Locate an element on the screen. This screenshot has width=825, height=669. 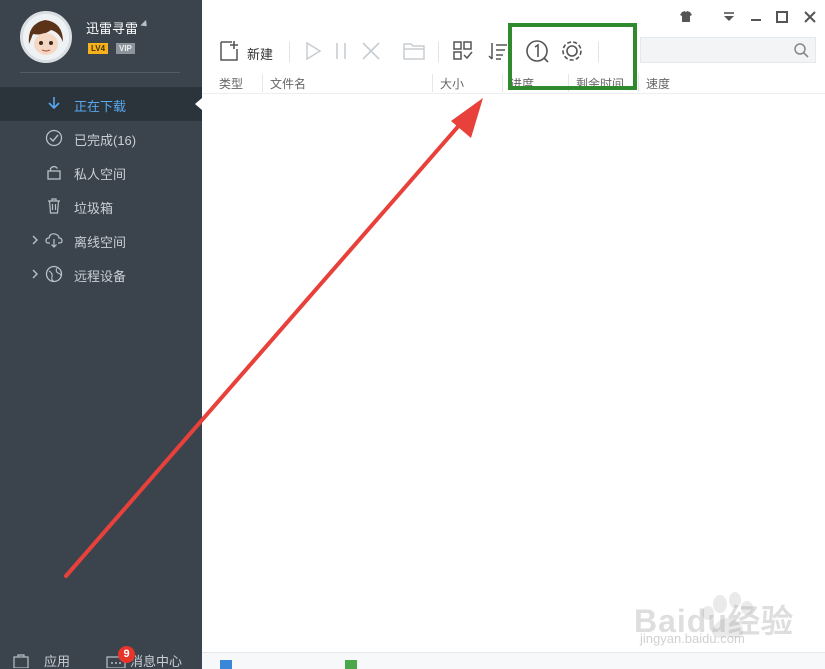
user-menu-caret-icon is located at coordinates (145, 24).